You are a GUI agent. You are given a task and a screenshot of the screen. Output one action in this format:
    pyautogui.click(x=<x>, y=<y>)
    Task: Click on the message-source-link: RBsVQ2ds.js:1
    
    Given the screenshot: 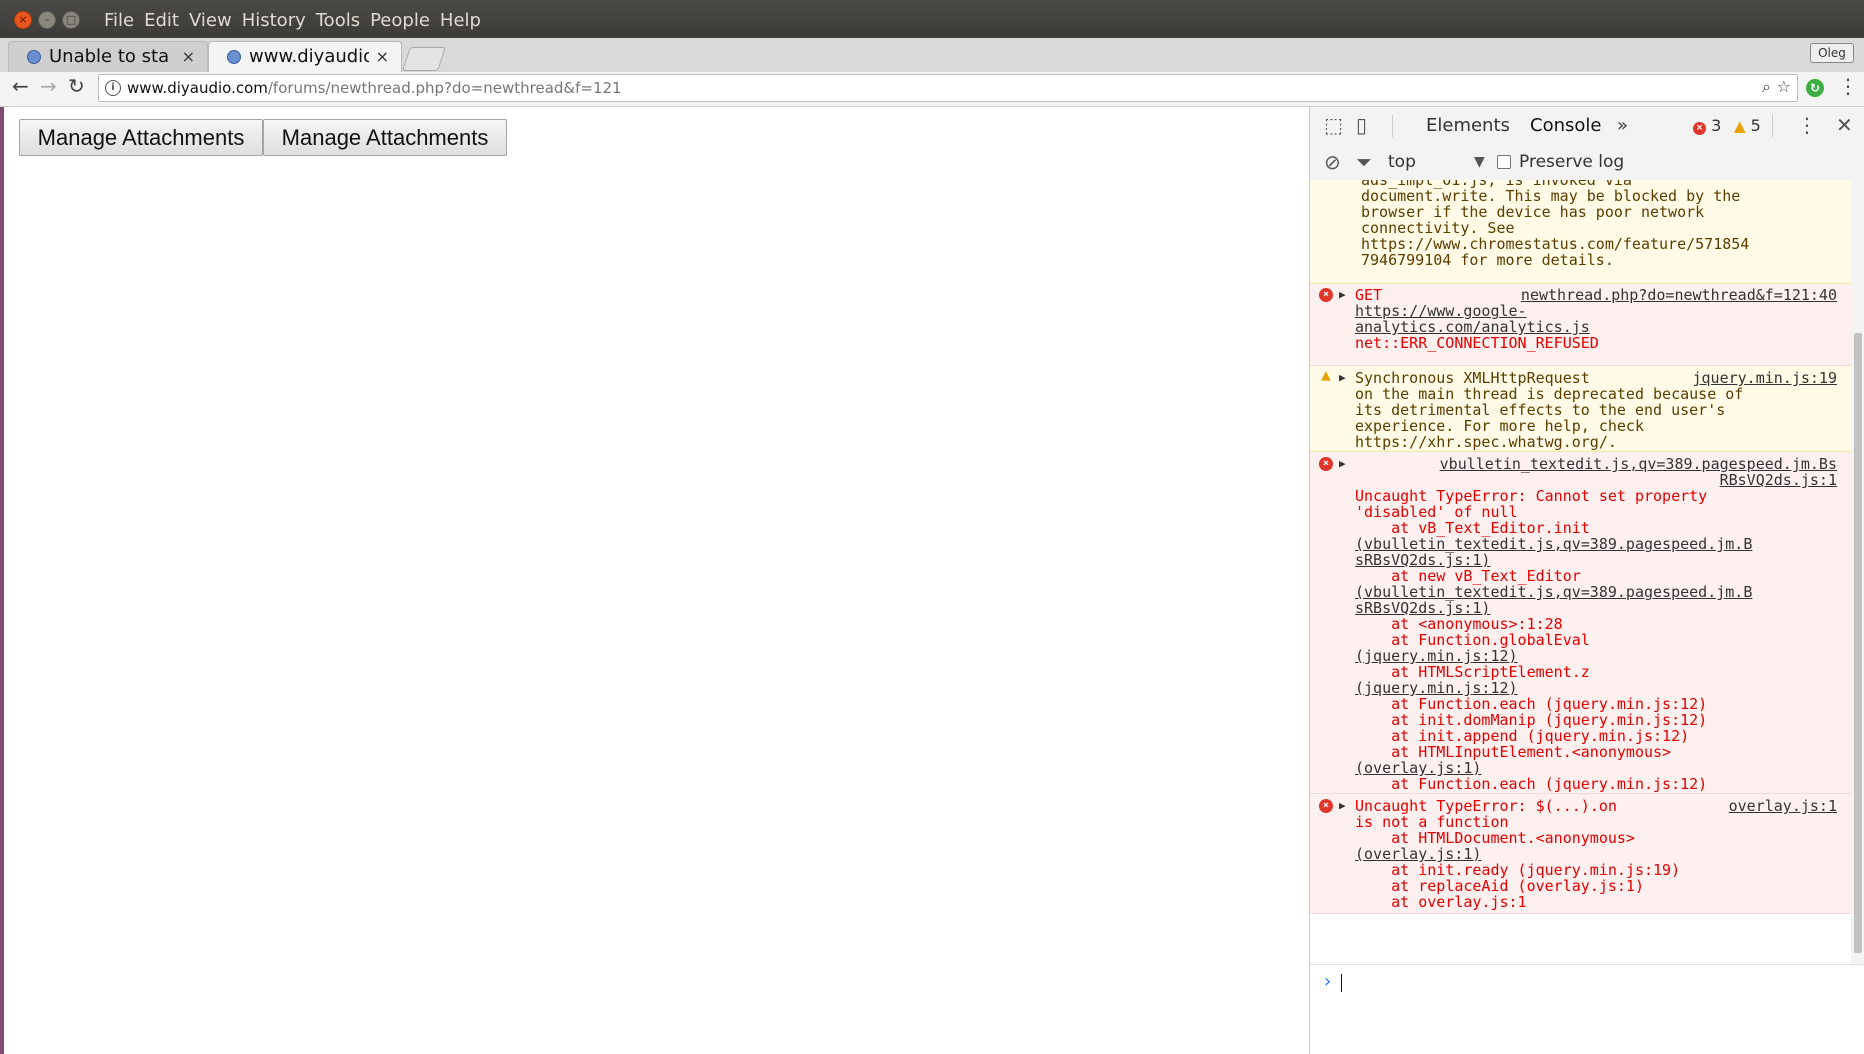 What is the action you would take?
    pyautogui.click(x=1778, y=480)
    